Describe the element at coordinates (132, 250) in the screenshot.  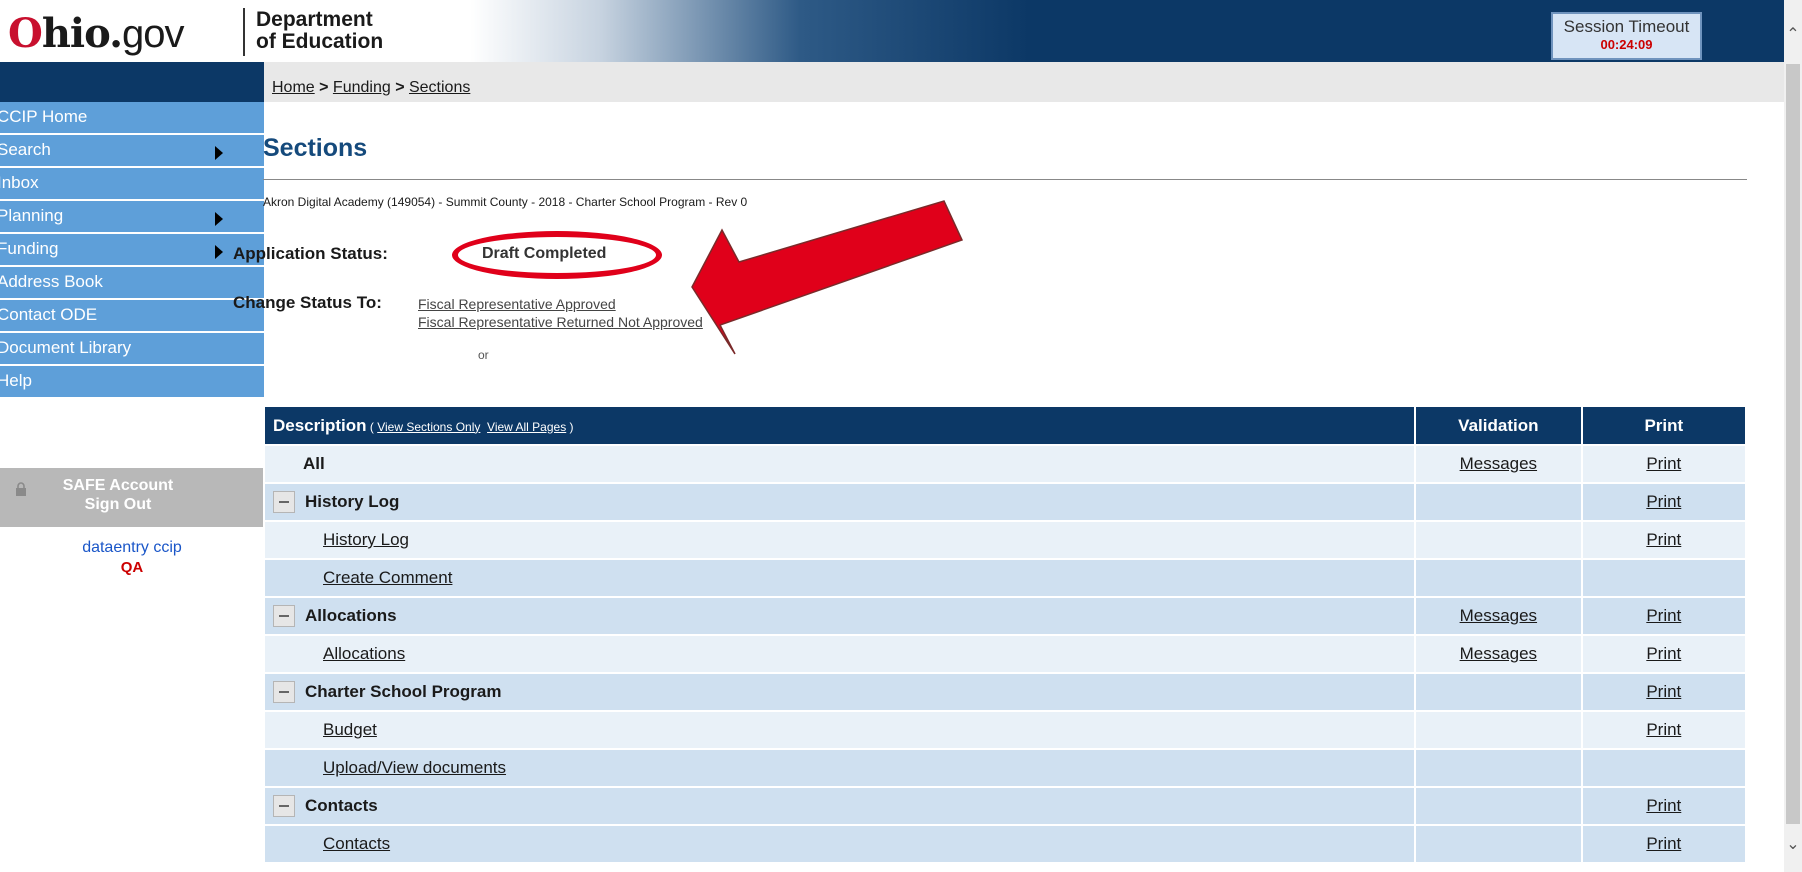
I see `sidebar-item-funding: Funding` at that location.